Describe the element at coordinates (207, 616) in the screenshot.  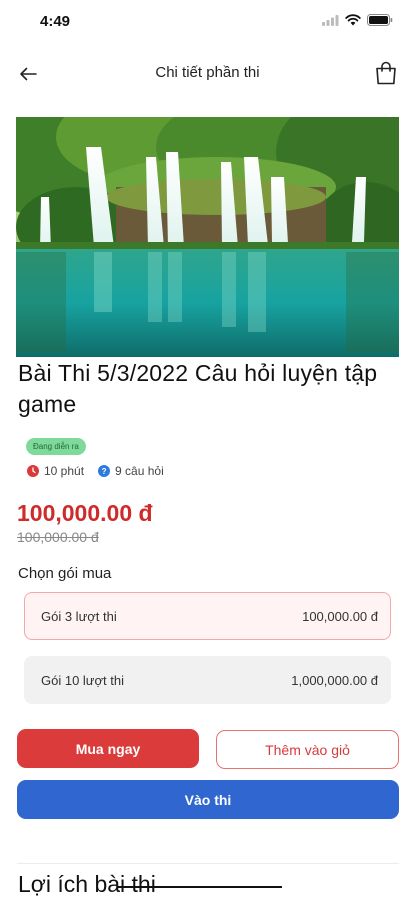
I see `package-option-3: Gói 3 lượt thi 100,000.00 đ` at that location.